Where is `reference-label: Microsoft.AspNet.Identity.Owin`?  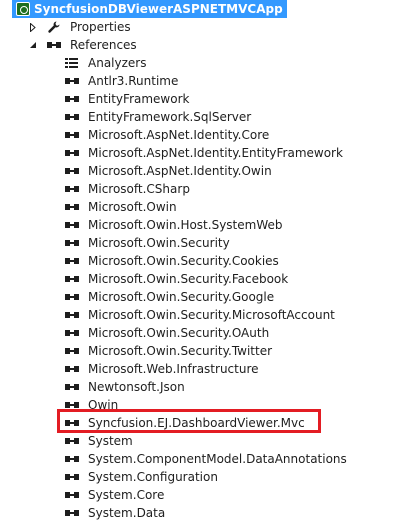
reference-label: Microsoft.AspNet.Identity.Owin is located at coordinates (180, 171).